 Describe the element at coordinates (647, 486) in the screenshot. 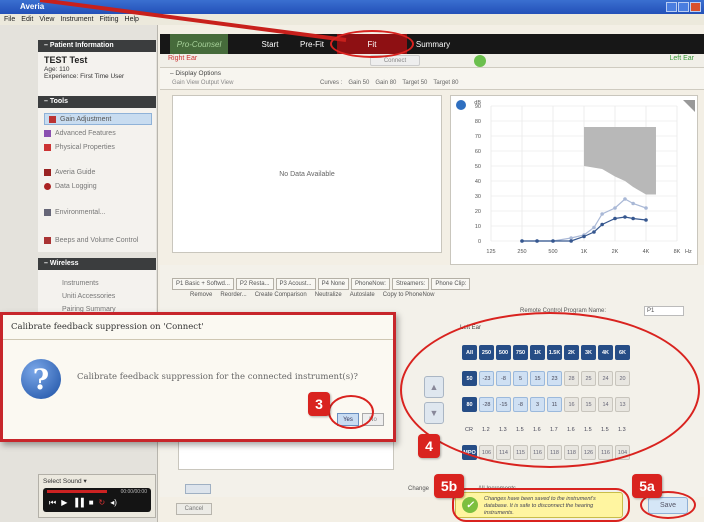

I see `step-5a-badge: 5a` at that location.